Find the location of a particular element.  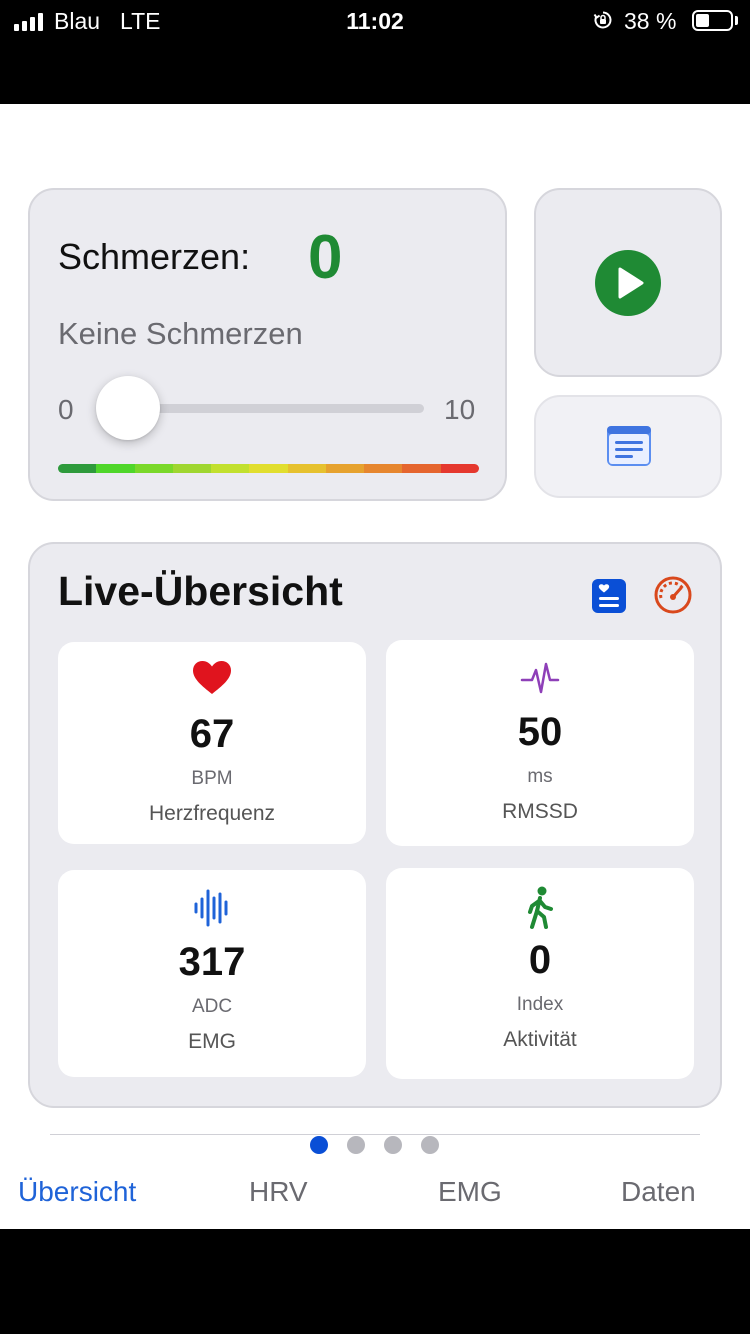

live-title: Live-Übersicht is located at coordinates (200, 591).